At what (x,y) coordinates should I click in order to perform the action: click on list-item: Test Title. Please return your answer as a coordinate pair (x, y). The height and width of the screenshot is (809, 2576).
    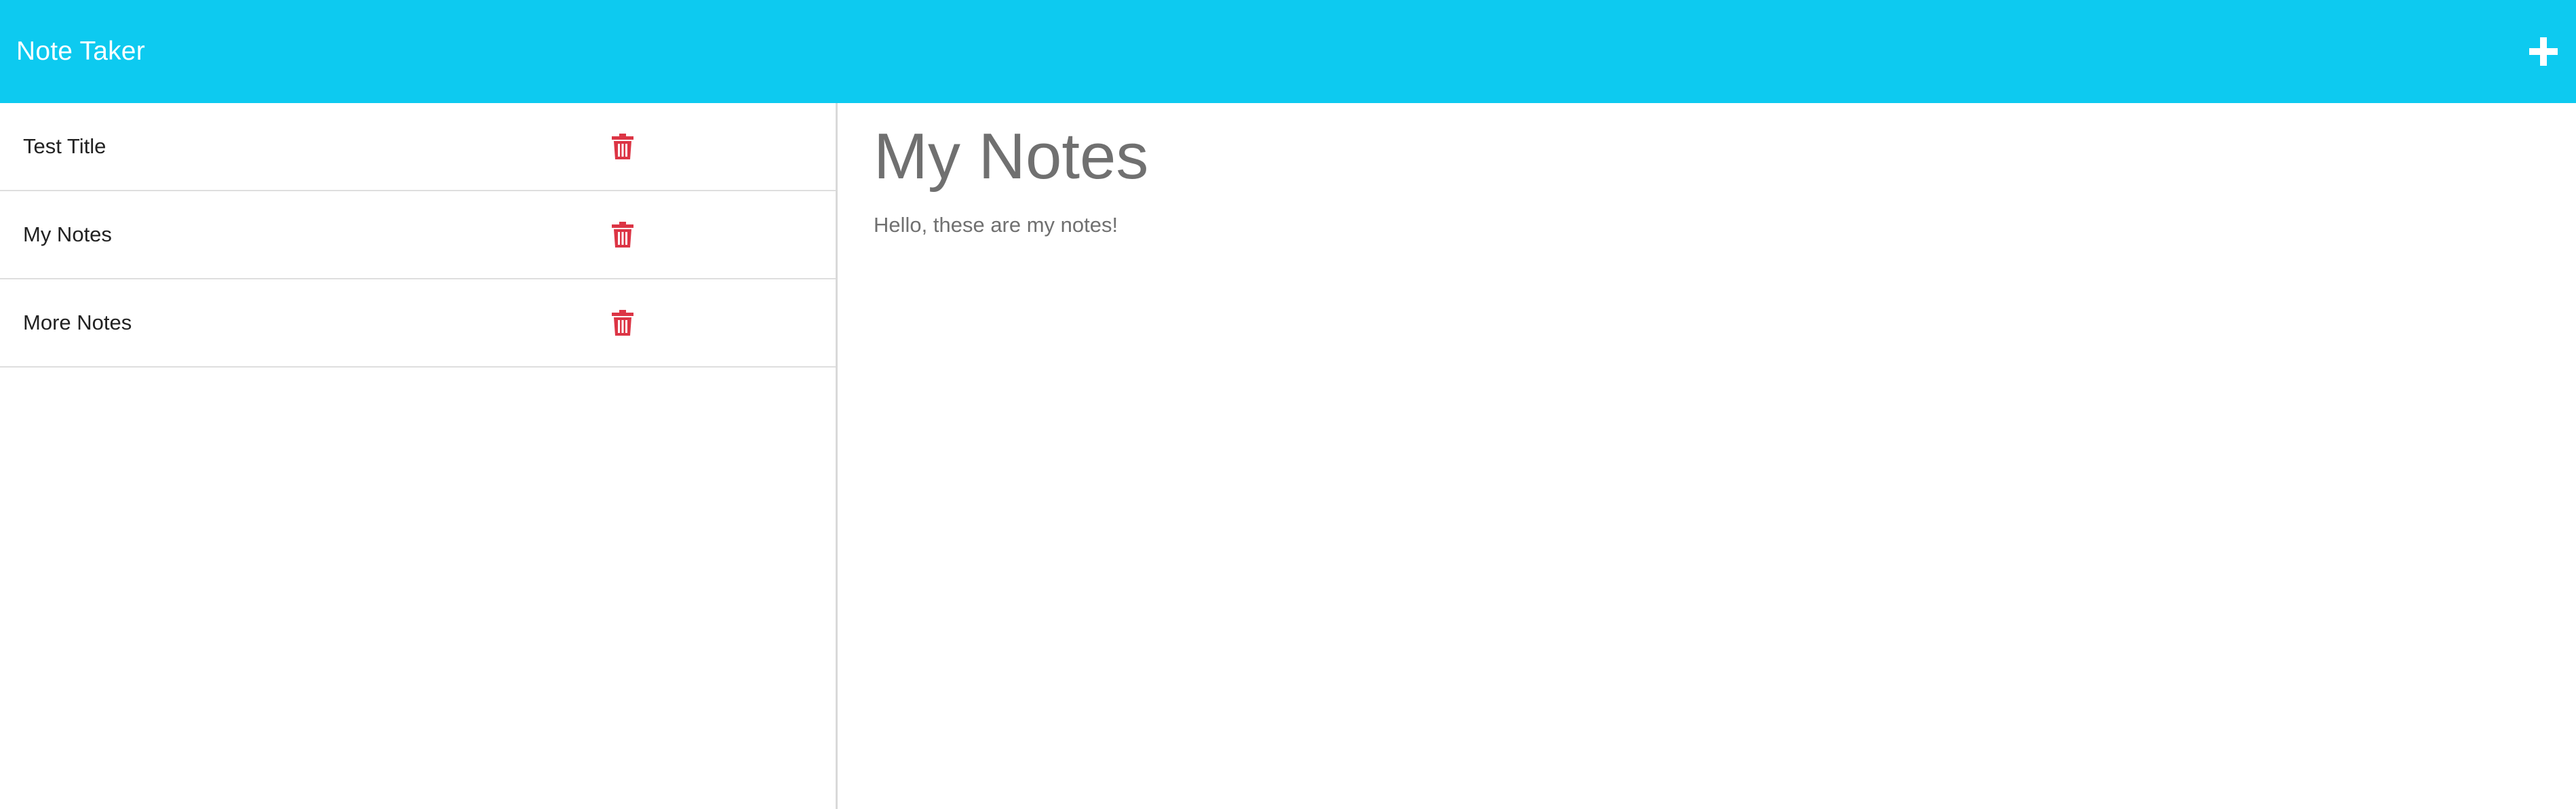
    Looking at the image, I should click on (418, 147).